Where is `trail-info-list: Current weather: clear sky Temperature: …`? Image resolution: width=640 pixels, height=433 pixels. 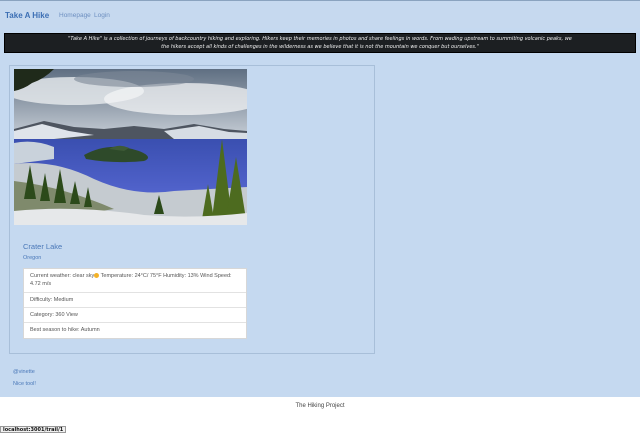 trail-info-list: Current weather: clear sky Temperature: … is located at coordinates (135, 303).